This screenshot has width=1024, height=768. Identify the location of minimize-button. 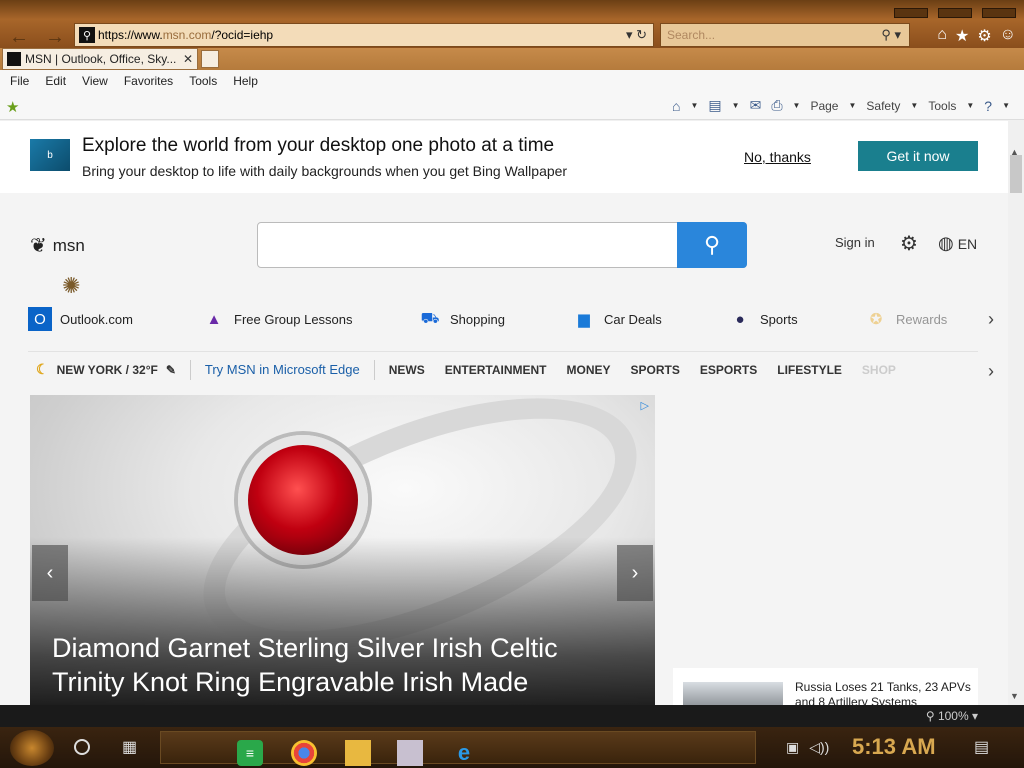
(911, 13).